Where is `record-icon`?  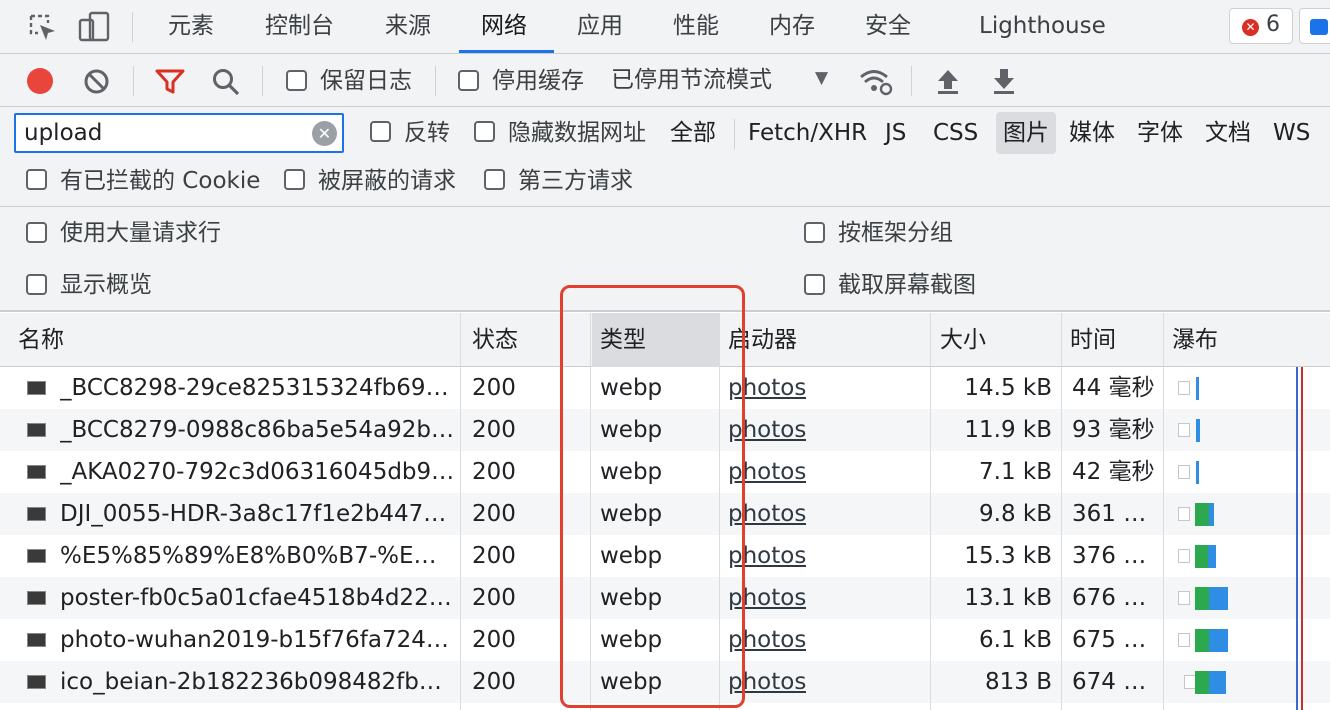
record-icon is located at coordinates (40, 81).